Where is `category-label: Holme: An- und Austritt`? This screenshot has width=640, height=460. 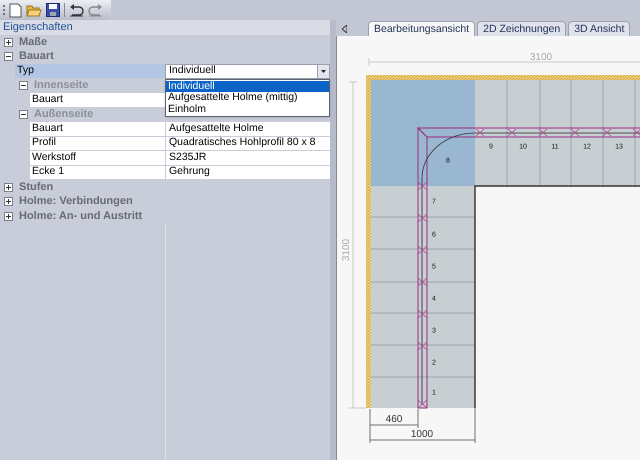 category-label: Holme: An- und Austritt is located at coordinates (80, 216).